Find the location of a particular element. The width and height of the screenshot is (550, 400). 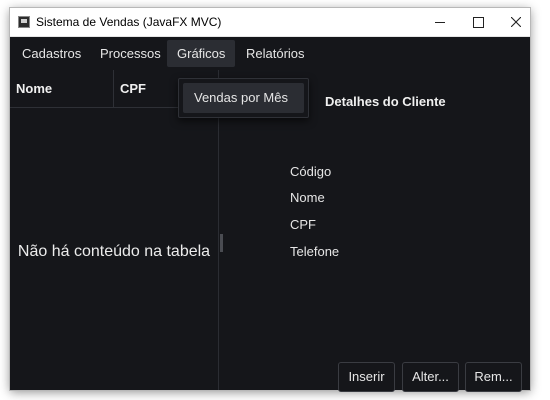

close-icon is located at coordinates (516, 22).